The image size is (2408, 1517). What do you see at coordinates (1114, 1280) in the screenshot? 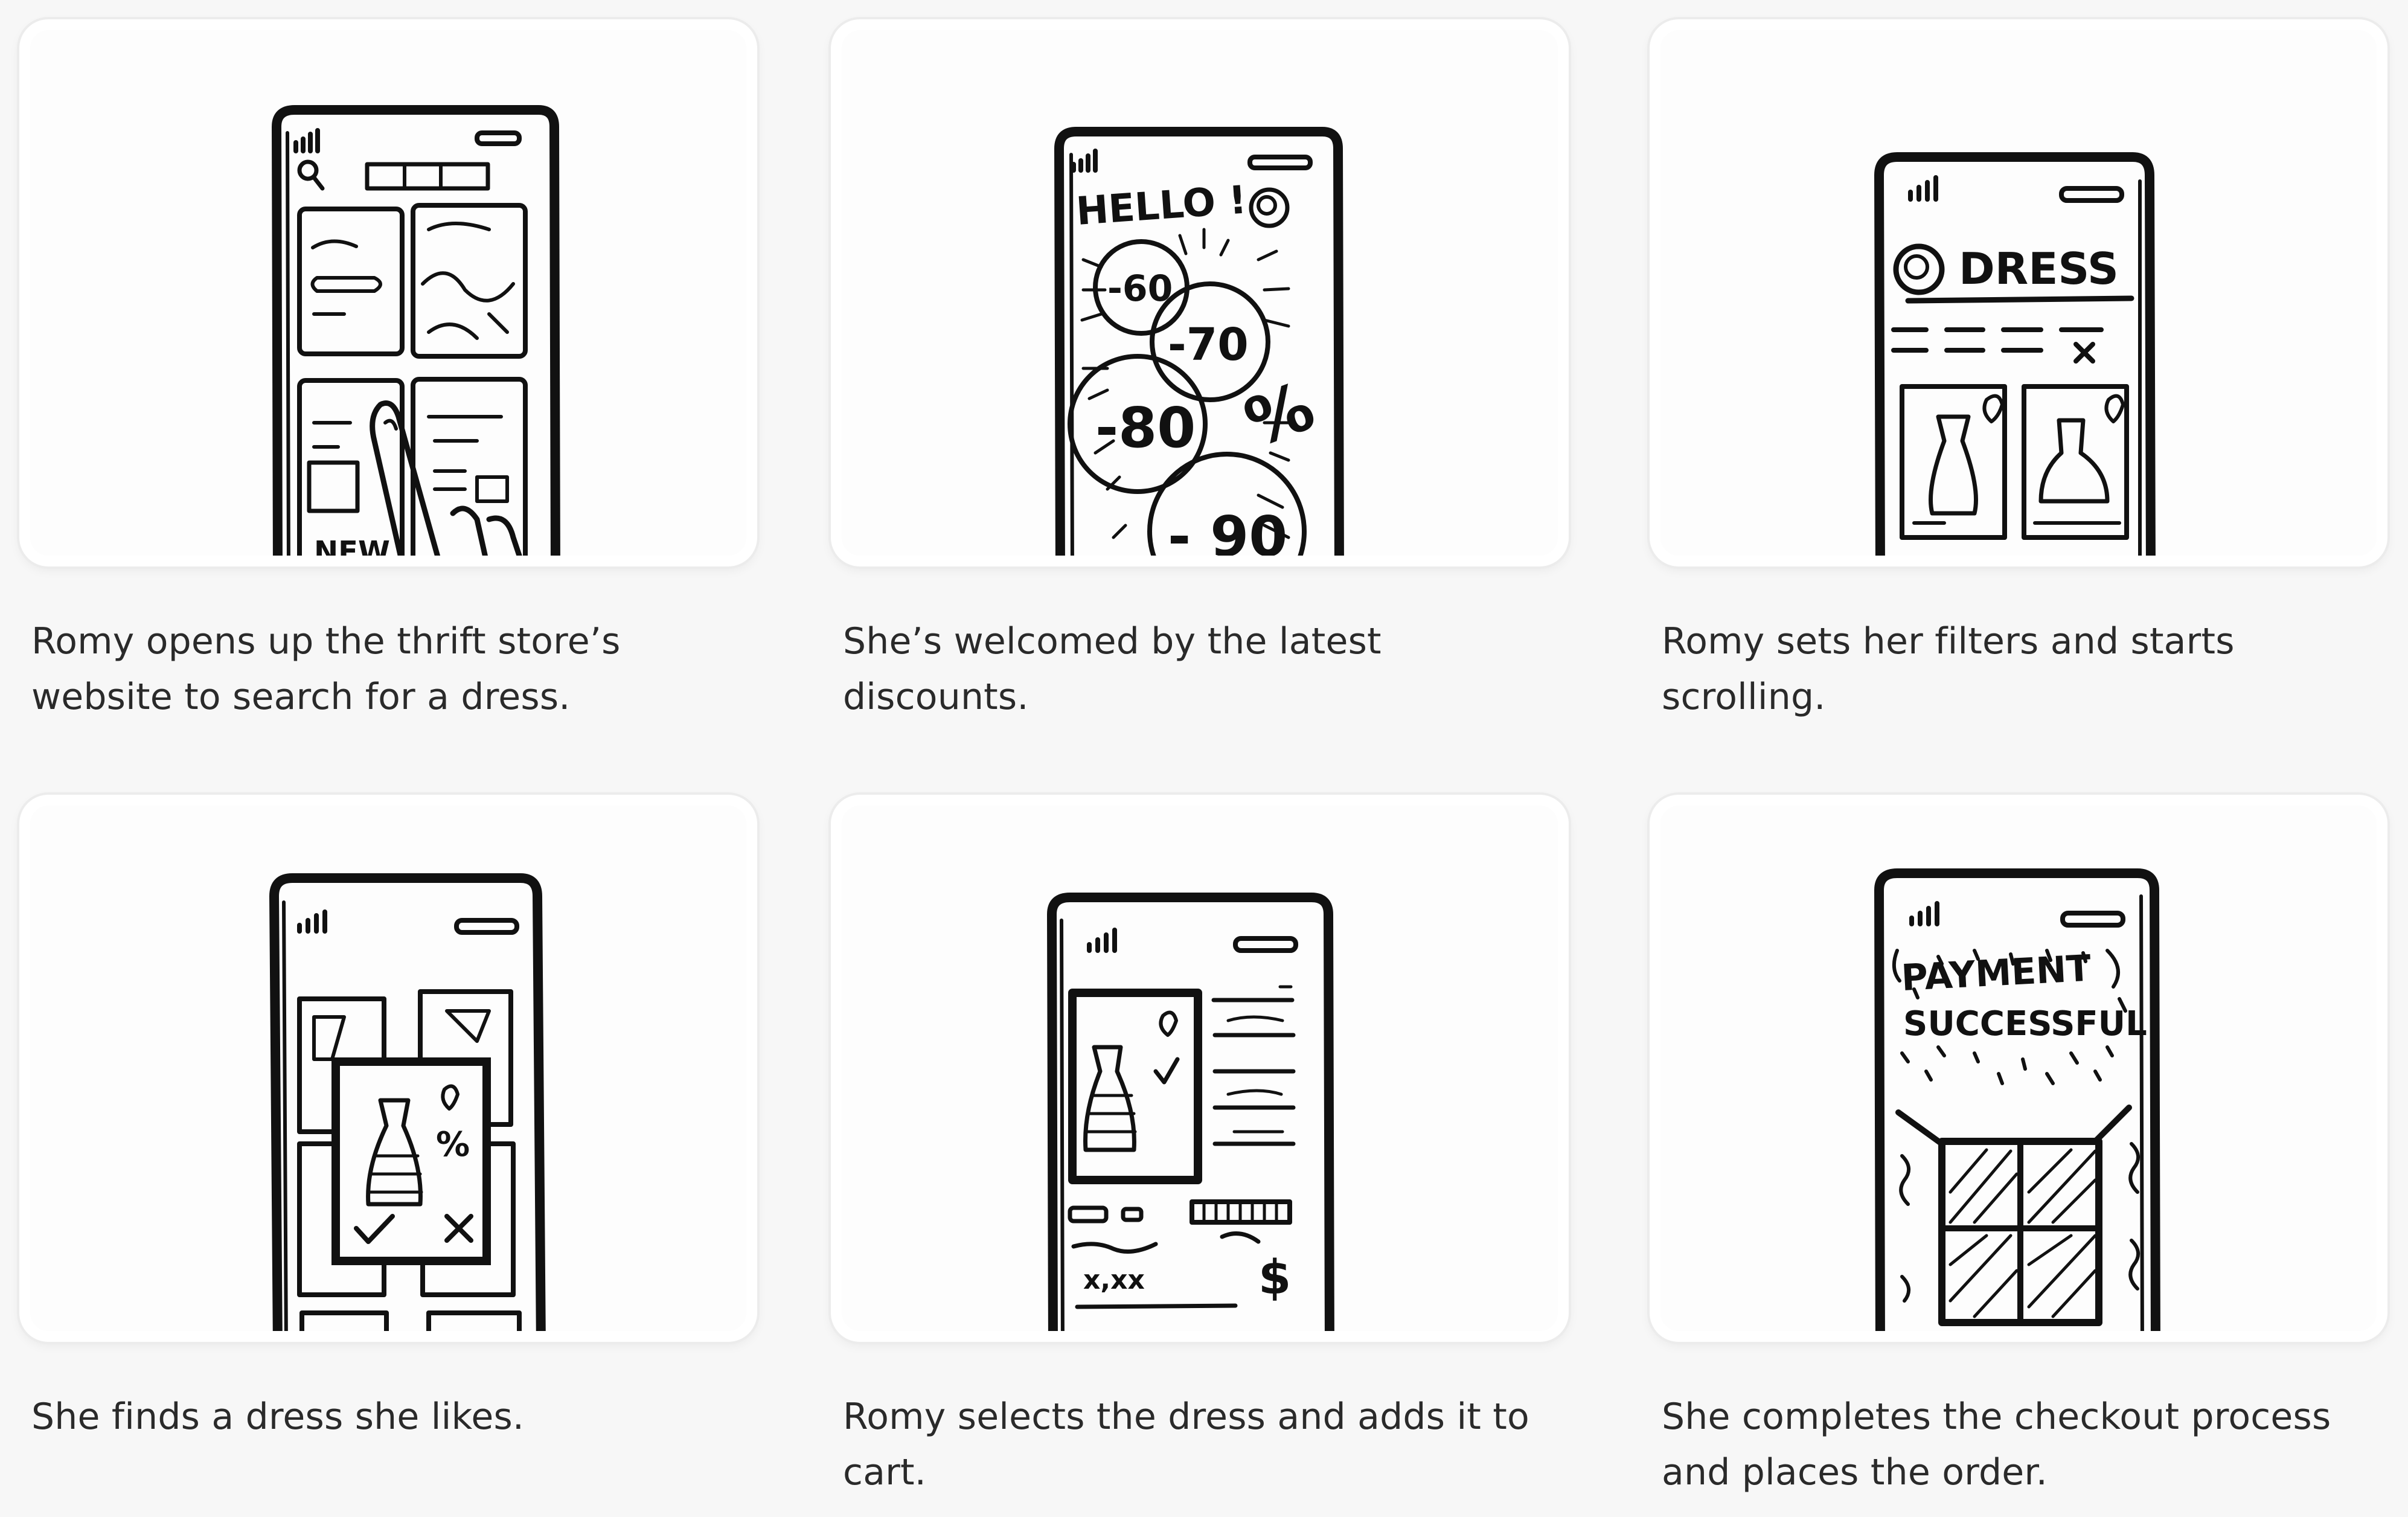
I see `svg-text: x,xx` at bounding box center [1114, 1280].